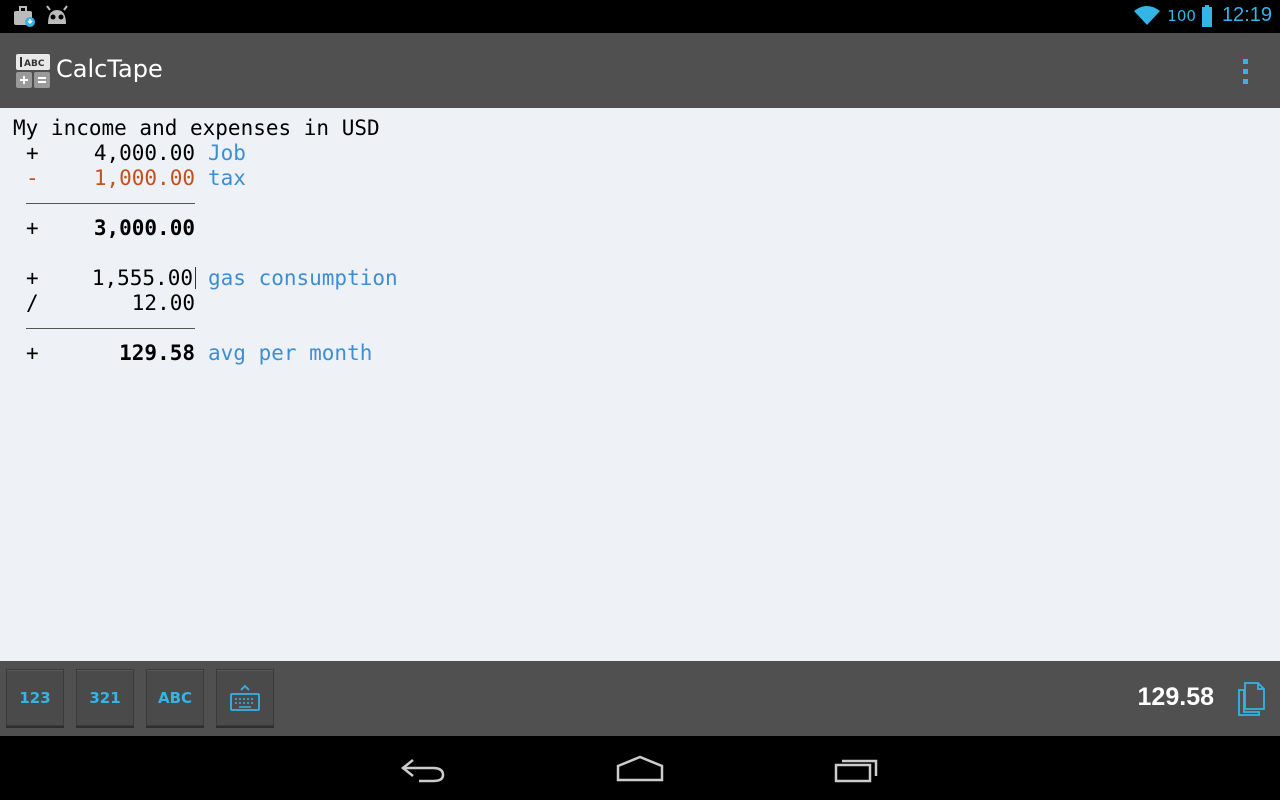 Image resolution: width=1280 pixels, height=800 pixels. What do you see at coordinates (350, 153) in the screenshot?
I see `tape-line: + 4,000.00 Job` at bounding box center [350, 153].